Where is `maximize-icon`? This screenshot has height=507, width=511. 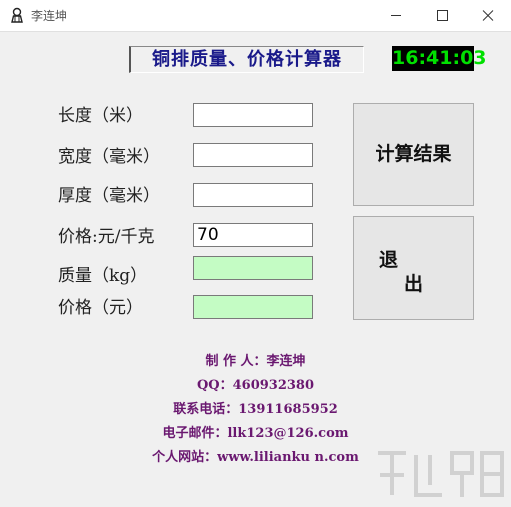 maximize-icon is located at coordinates (442, 15).